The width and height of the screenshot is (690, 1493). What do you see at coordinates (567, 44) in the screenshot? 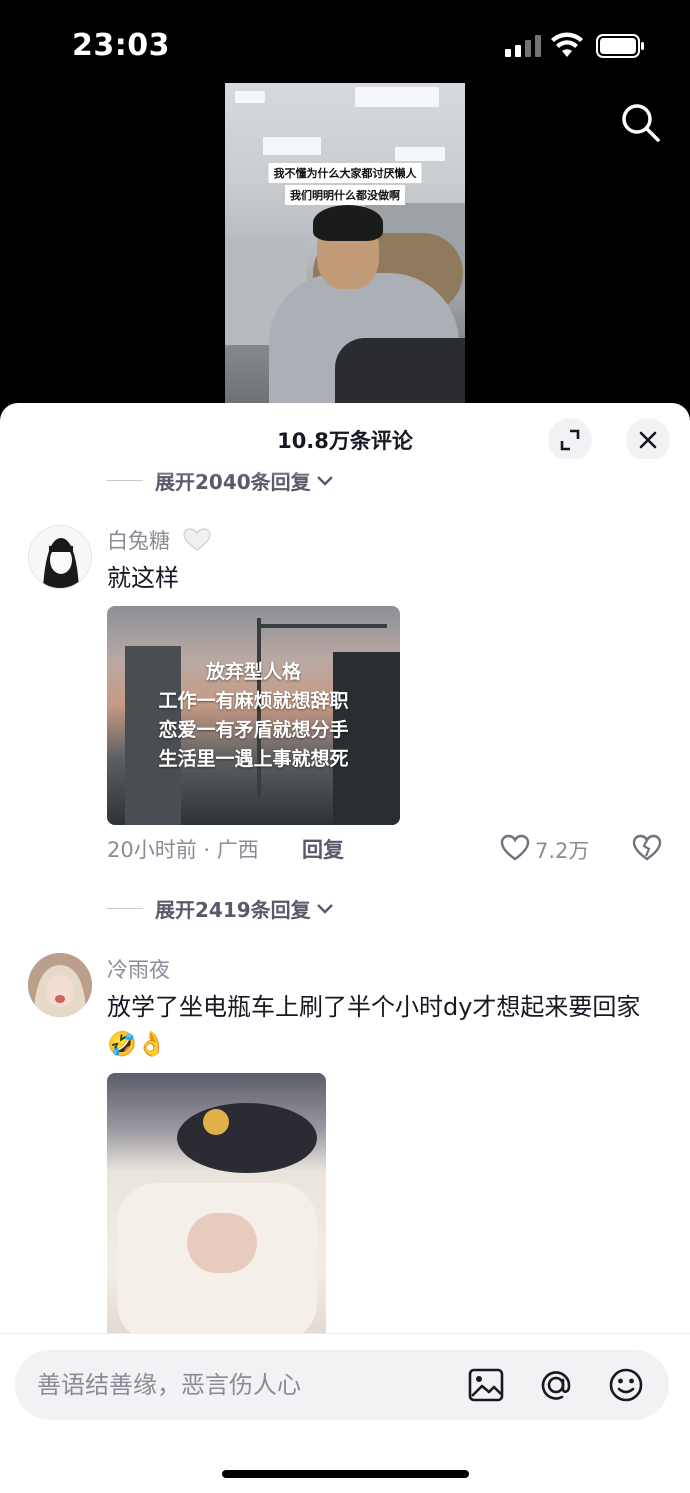
I see `wifi-icon` at bounding box center [567, 44].